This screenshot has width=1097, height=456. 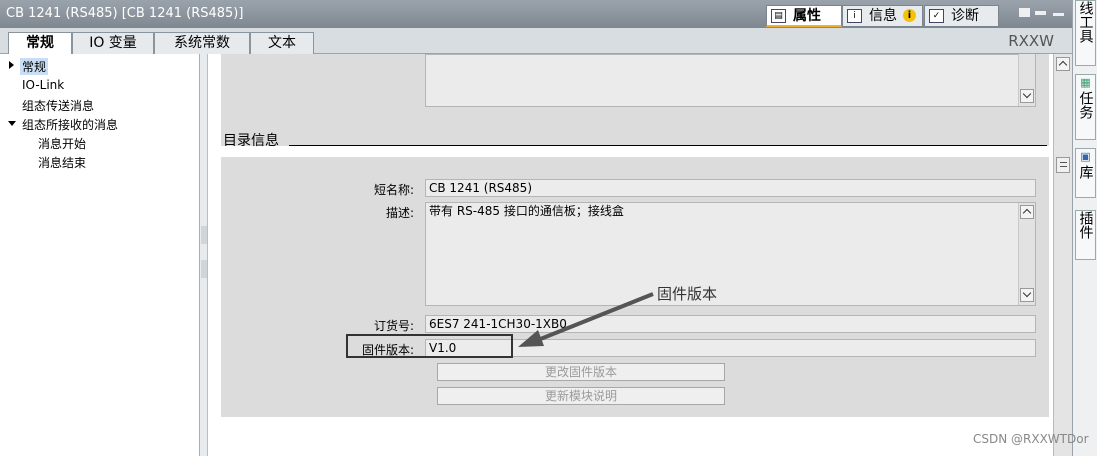 What do you see at coordinates (1031, 439) in the screenshot?
I see `watermark-text: CSDN @RXXWTDor` at bounding box center [1031, 439].